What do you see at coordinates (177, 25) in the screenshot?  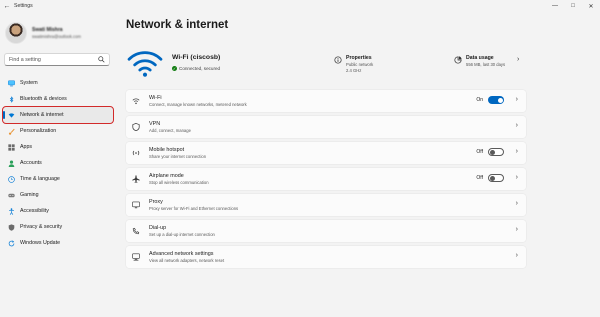 I see `page-title: Network & internet` at bounding box center [177, 25].